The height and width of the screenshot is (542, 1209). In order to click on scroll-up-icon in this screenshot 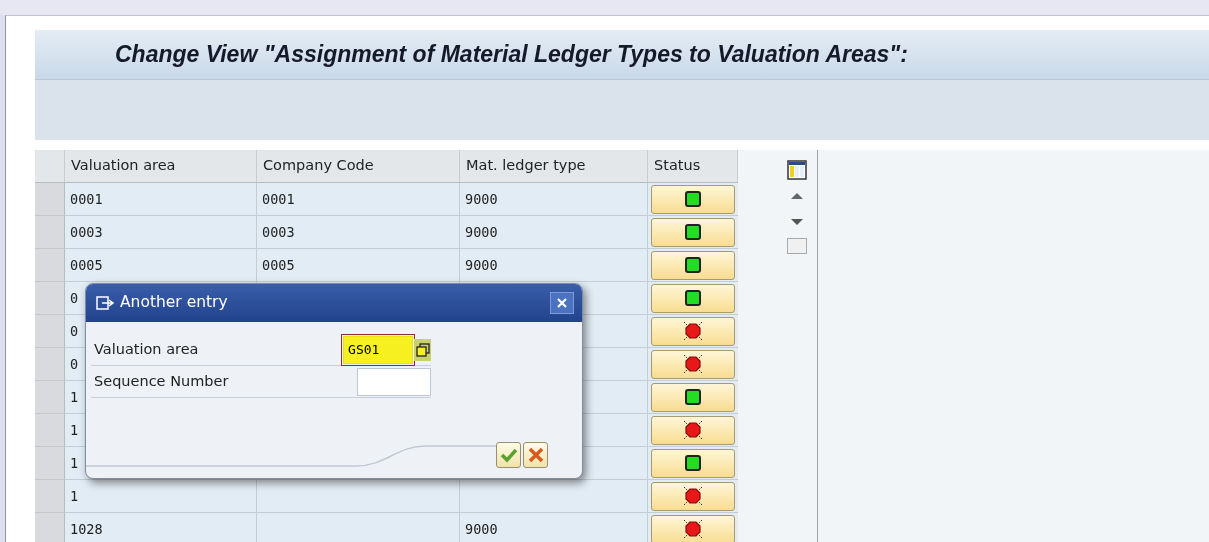, I will do `click(797, 196)`.